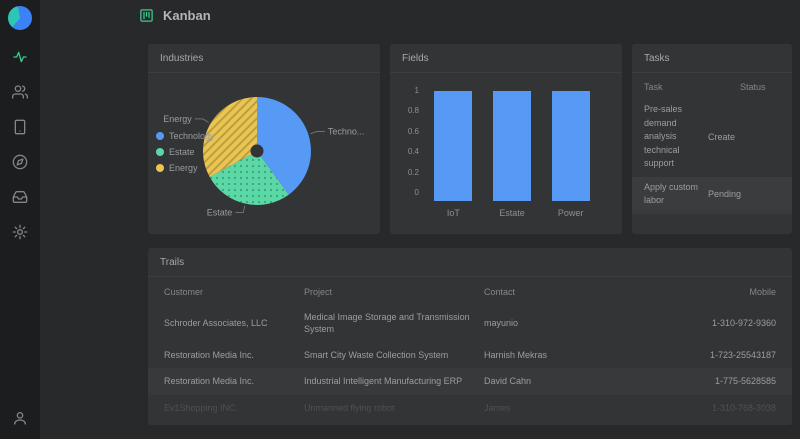 The width and height of the screenshot is (800, 439). What do you see at coordinates (160, 136) in the screenshot?
I see `legend-dot-technology` at bounding box center [160, 136].